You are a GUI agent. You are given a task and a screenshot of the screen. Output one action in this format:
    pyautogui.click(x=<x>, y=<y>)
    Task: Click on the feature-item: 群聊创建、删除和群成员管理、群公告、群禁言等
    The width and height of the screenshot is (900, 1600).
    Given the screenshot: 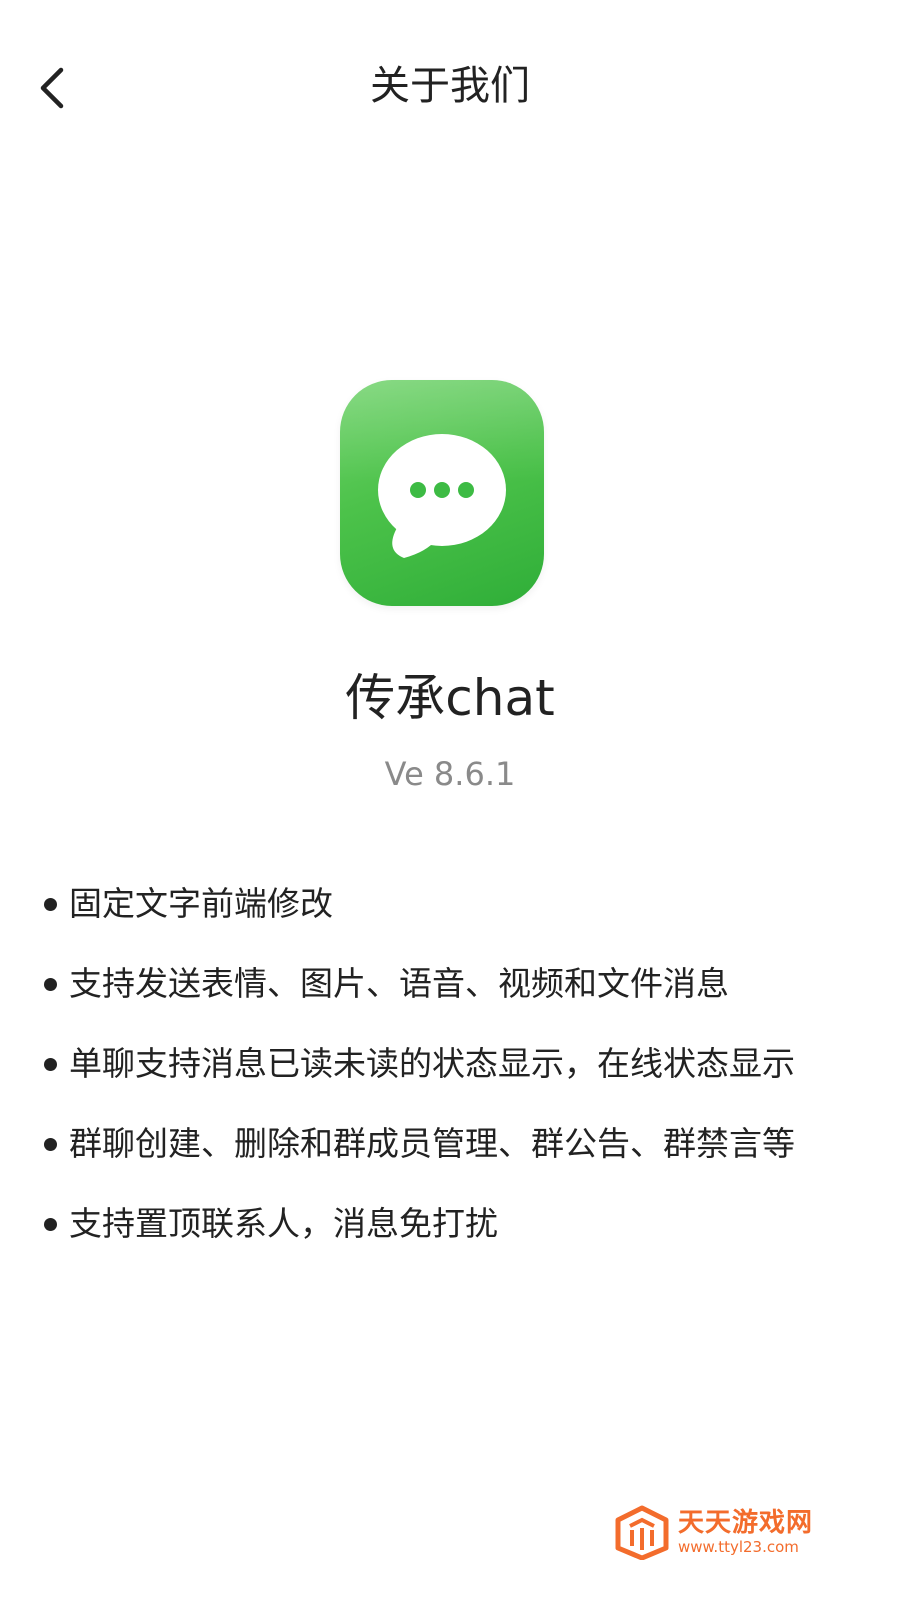 What is the action you would take?
    pyautogui.click(x=459, y=1144)
    